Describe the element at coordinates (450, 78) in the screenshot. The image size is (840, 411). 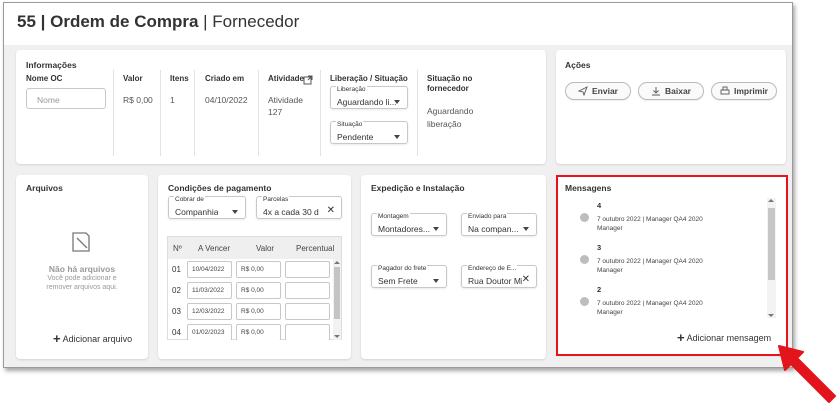
I see `situacao-fornecedor-label-line1: Situação no` at that location.